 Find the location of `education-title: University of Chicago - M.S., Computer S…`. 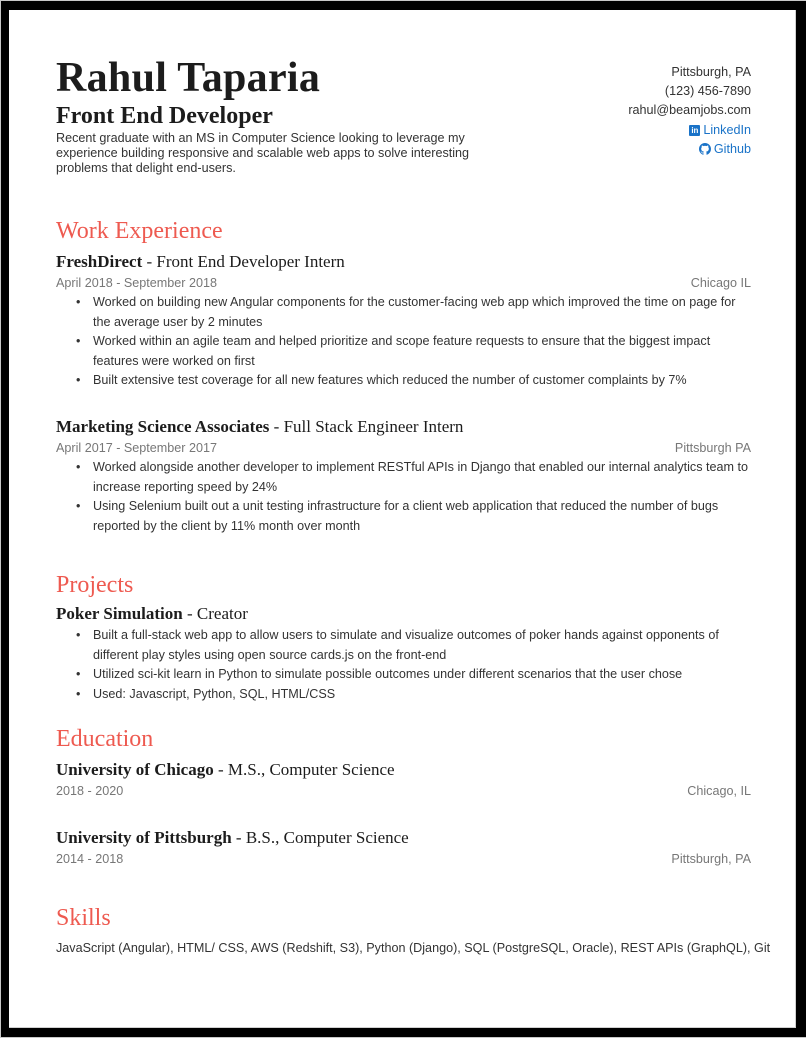

education-title: University of Chicago - M.S., Computer S… is located at coordinates (225, 770).